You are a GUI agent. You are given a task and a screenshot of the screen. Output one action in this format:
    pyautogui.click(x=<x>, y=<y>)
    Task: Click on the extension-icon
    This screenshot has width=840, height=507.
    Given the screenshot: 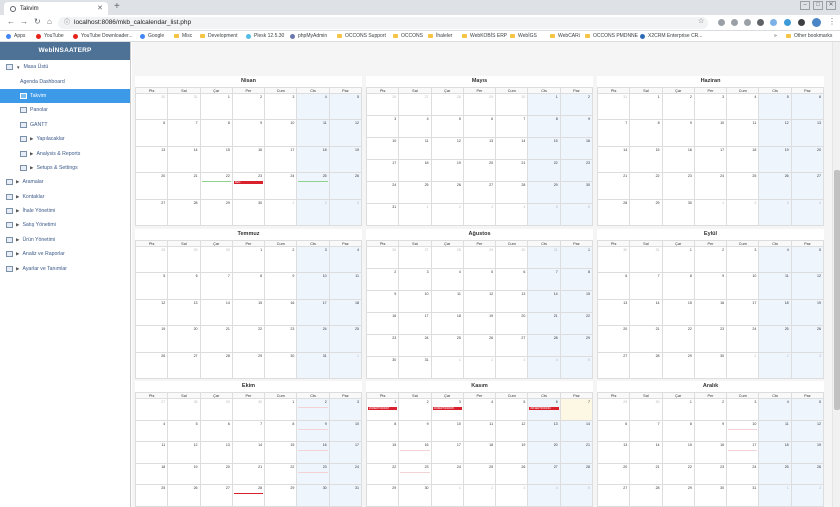 What is the action you would take?
    pyautogui.click(x=747, y=22)
    